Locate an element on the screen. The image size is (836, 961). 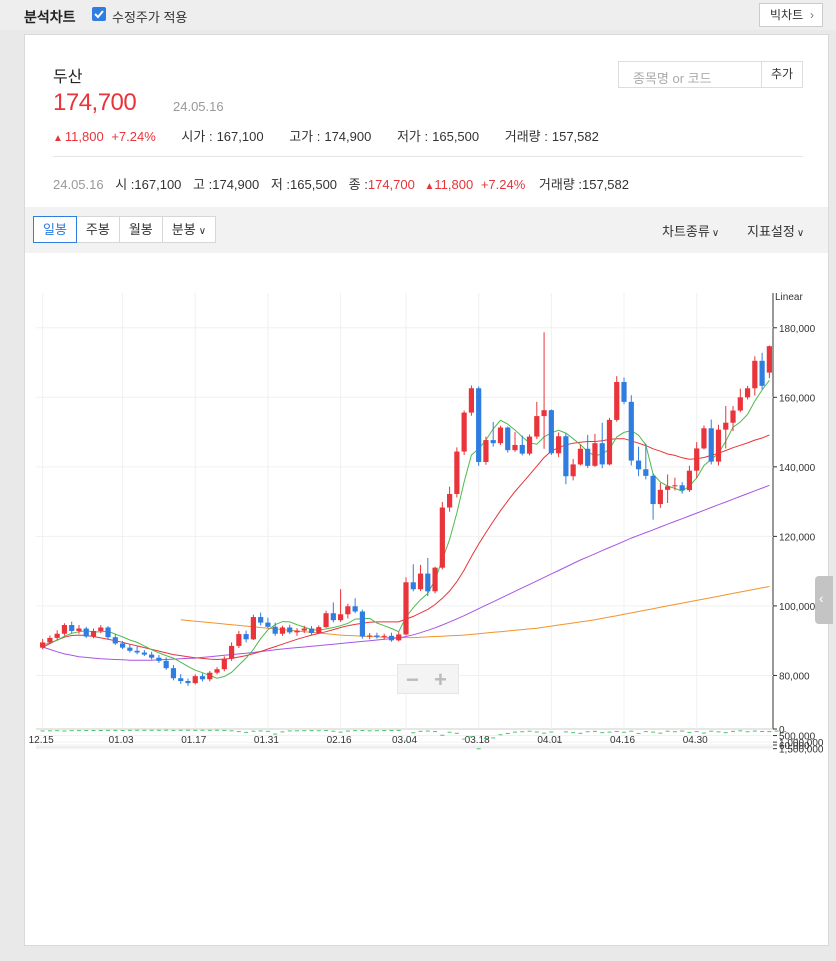
tab-daily: 일봉 is located at coordinates (55, 229).